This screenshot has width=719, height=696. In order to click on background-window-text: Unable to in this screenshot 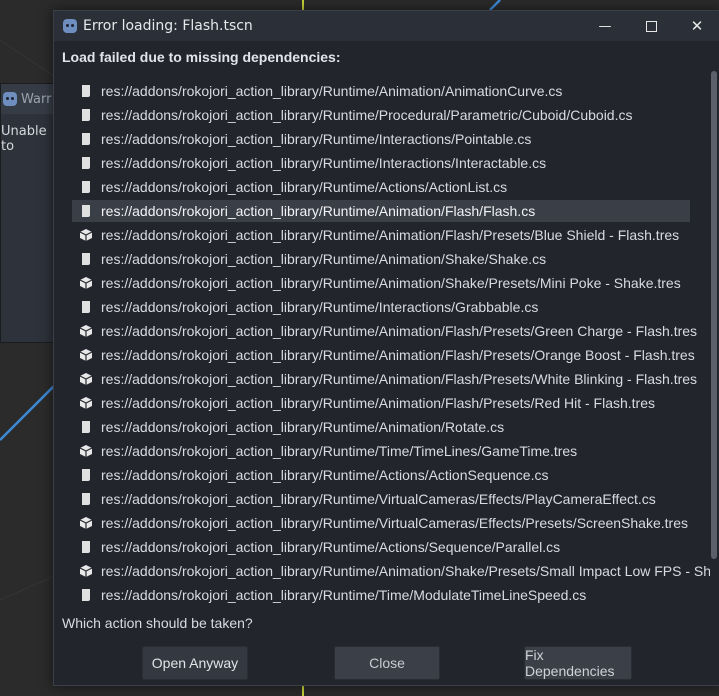, I will do `click(24, 139)`.